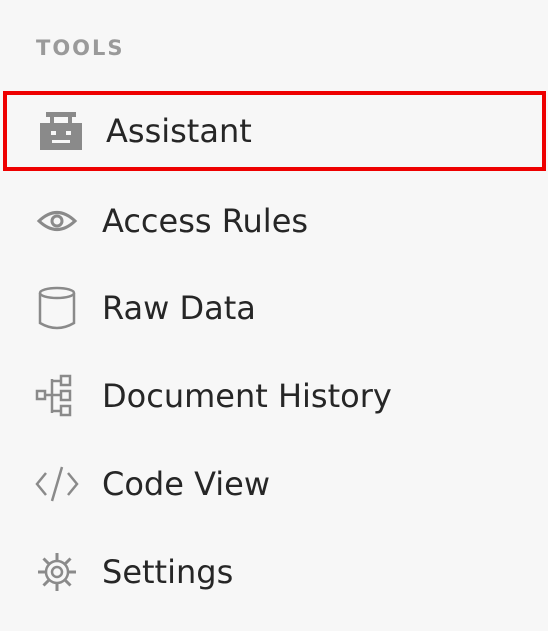 The image size is (548, 631). Describe the element at coordinates (57, 572) in the screenshot. I see `gear-icon` at that location.